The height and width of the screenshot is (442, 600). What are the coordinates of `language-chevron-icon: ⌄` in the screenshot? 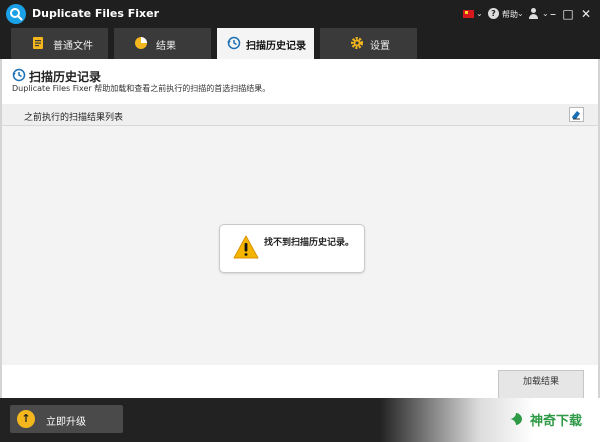 It's located at (479, 13).